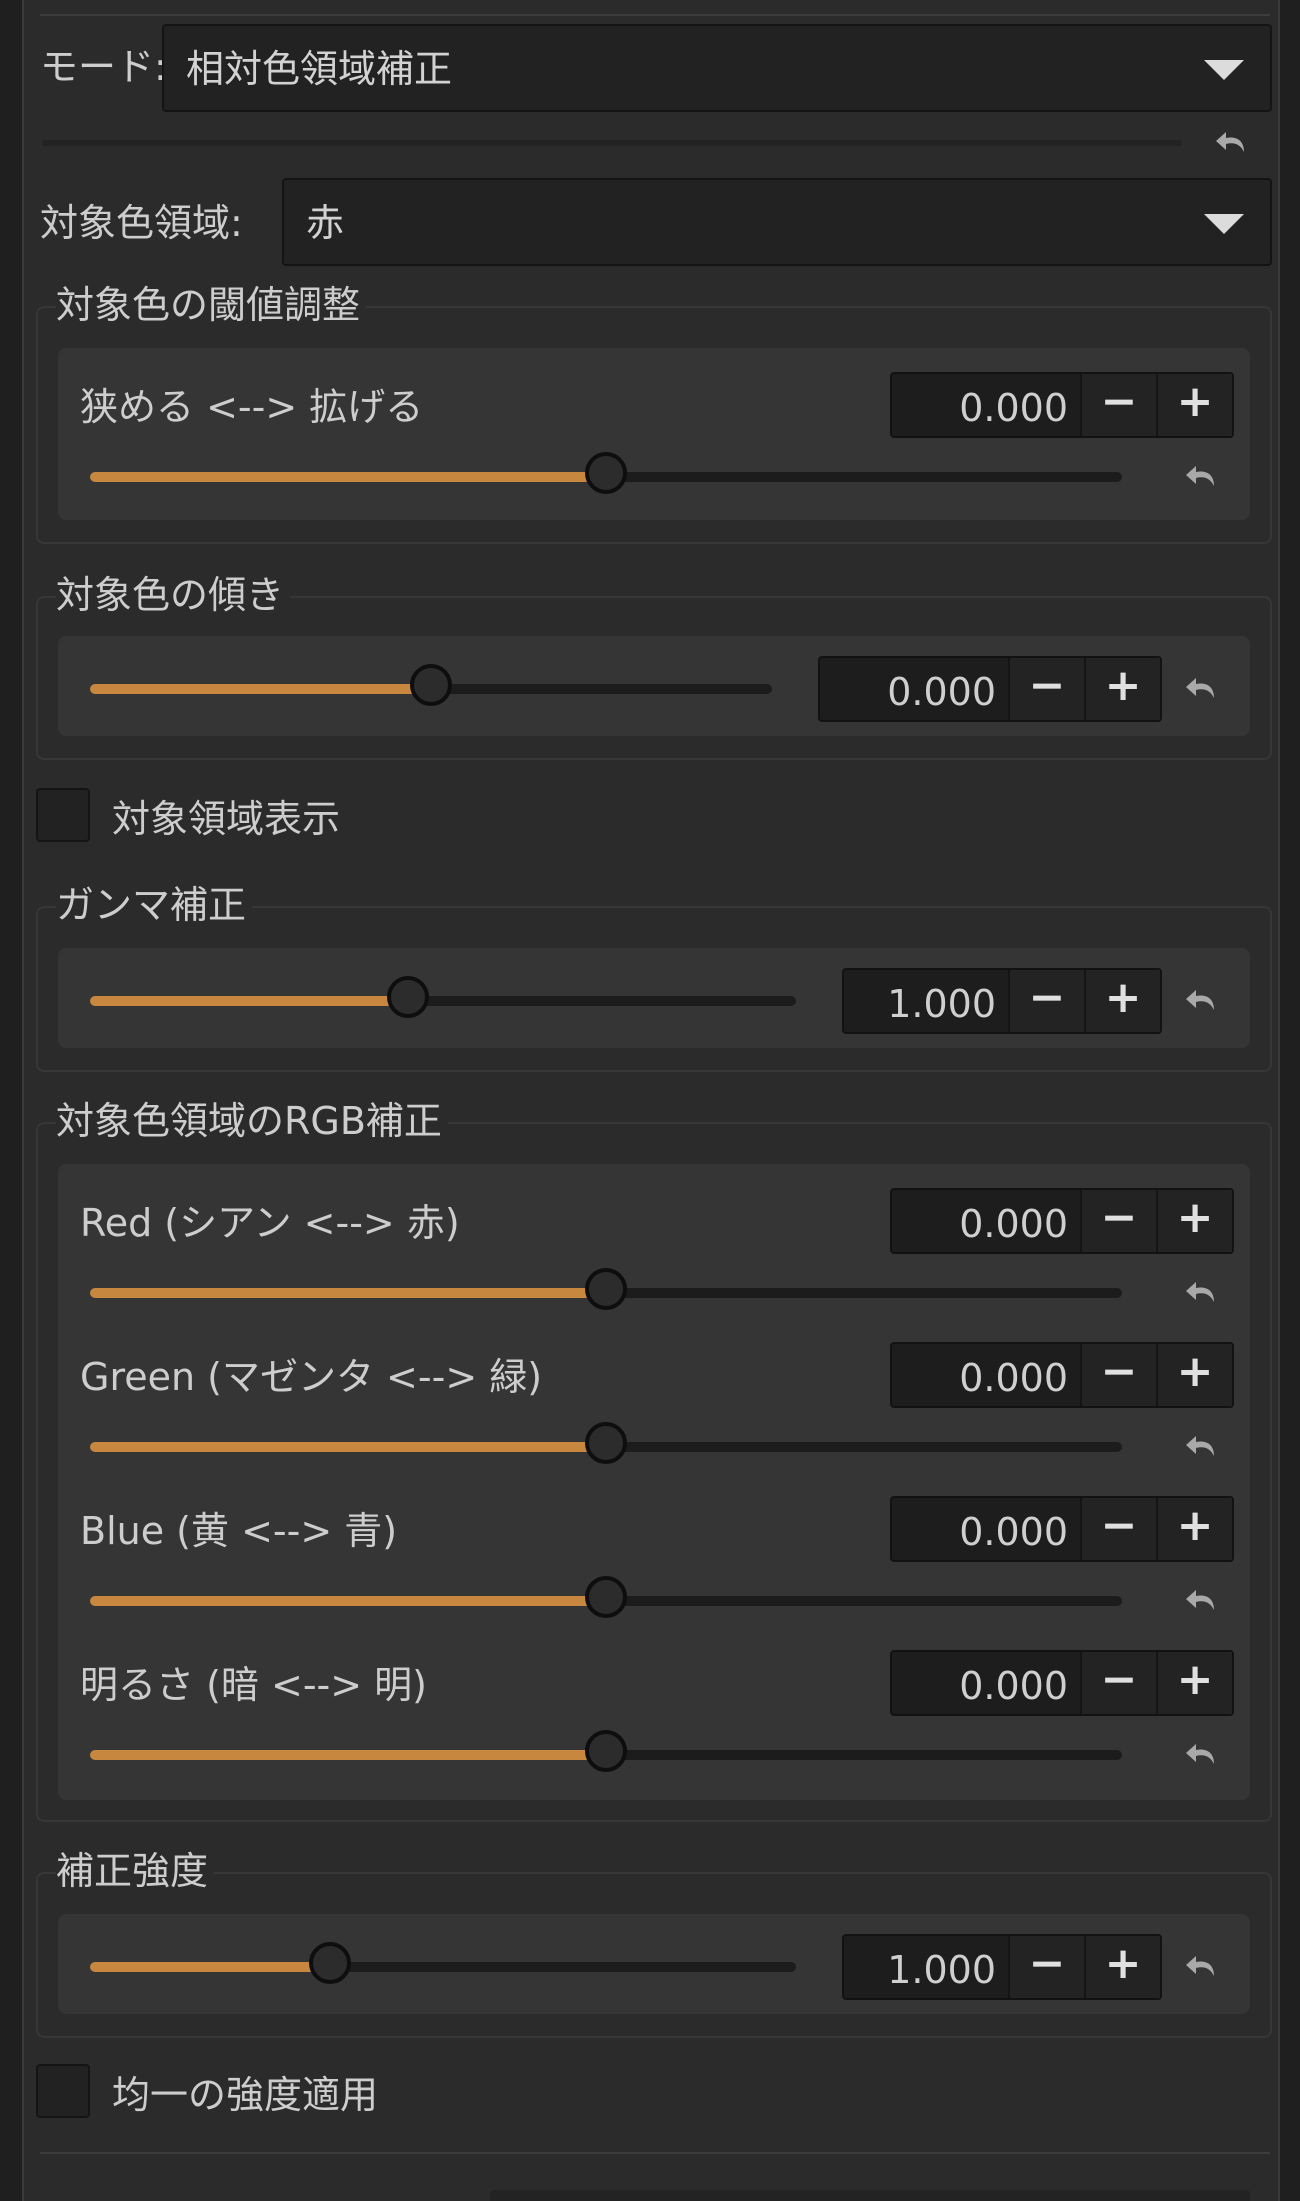  What do you see at coordinates (1013, 1224) in the screenshot?
I see `red-value: 0.000` at bounding box center [1013, 1224].